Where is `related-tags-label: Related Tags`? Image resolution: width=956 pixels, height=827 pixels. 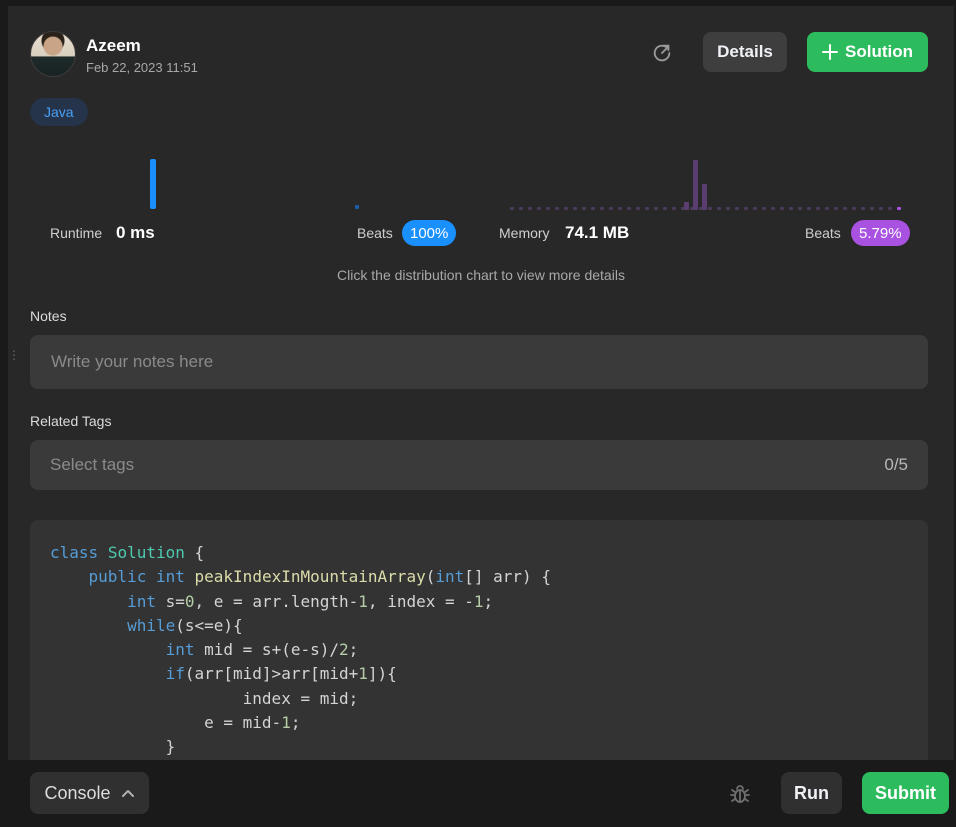 related-tags-label: Related Tags is located at coordinates (71, 421).